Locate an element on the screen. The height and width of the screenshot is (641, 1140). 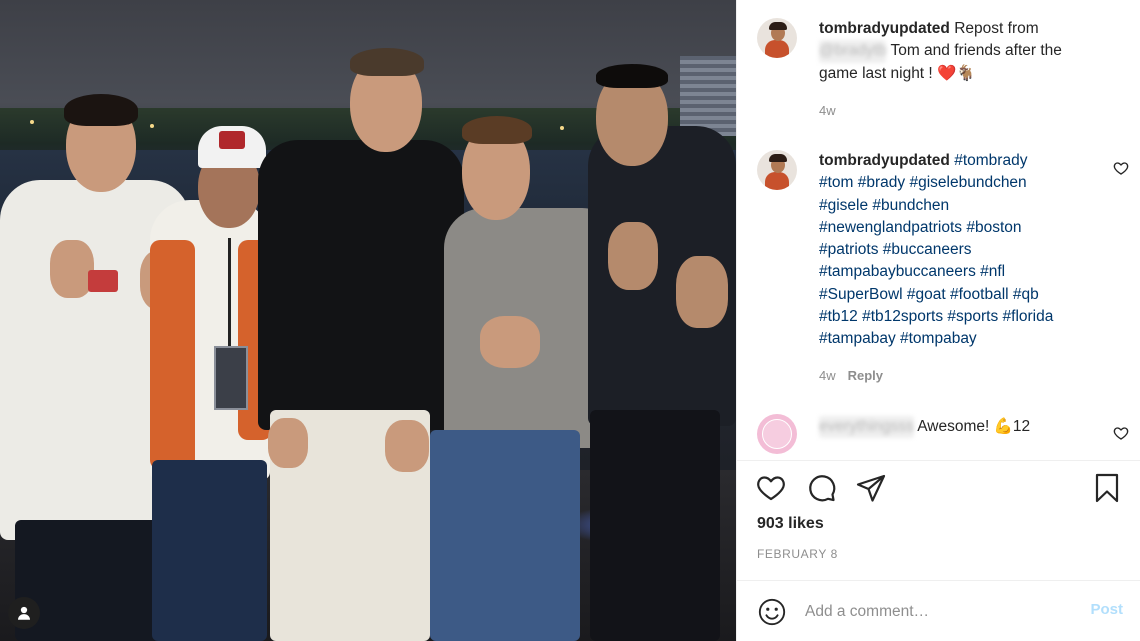
emoji-icon is located at coordinates (772, 612).